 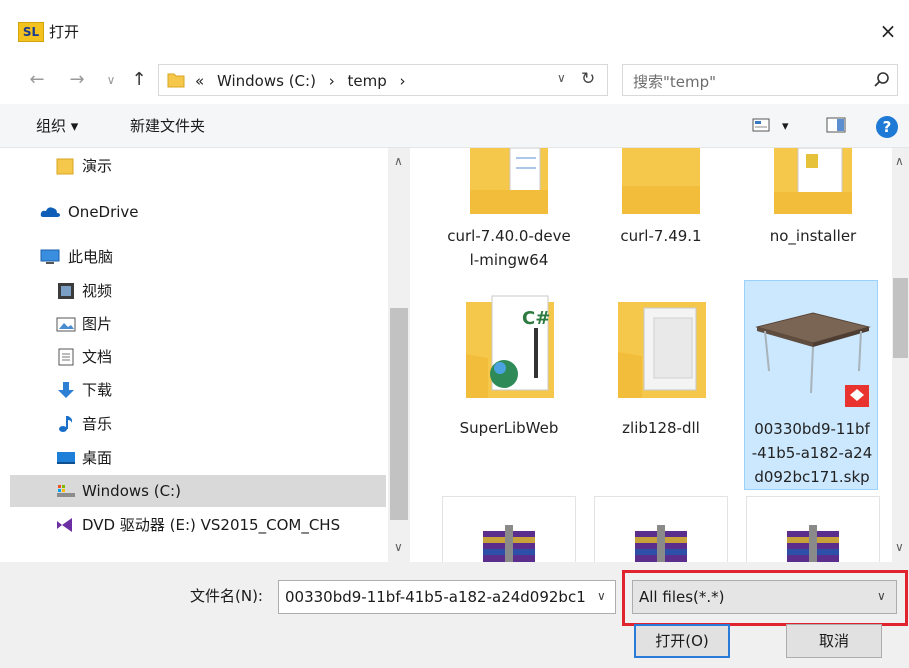 What do you see at coordinates (77, 80) in the screenshot?
I see `forward-button: →` at bounding box center [77, 80].